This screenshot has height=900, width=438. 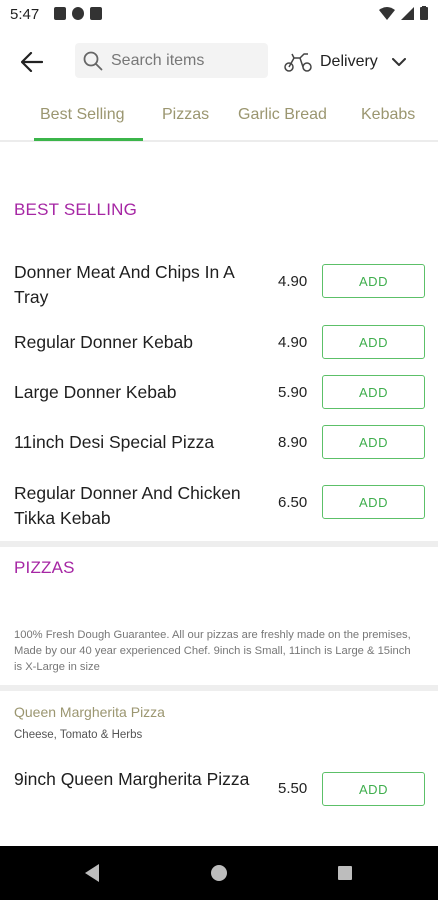 What do you see at coordinates (387, 13) in the screenshot?
I see `wifi-icon` at bounding box center [387, 13].